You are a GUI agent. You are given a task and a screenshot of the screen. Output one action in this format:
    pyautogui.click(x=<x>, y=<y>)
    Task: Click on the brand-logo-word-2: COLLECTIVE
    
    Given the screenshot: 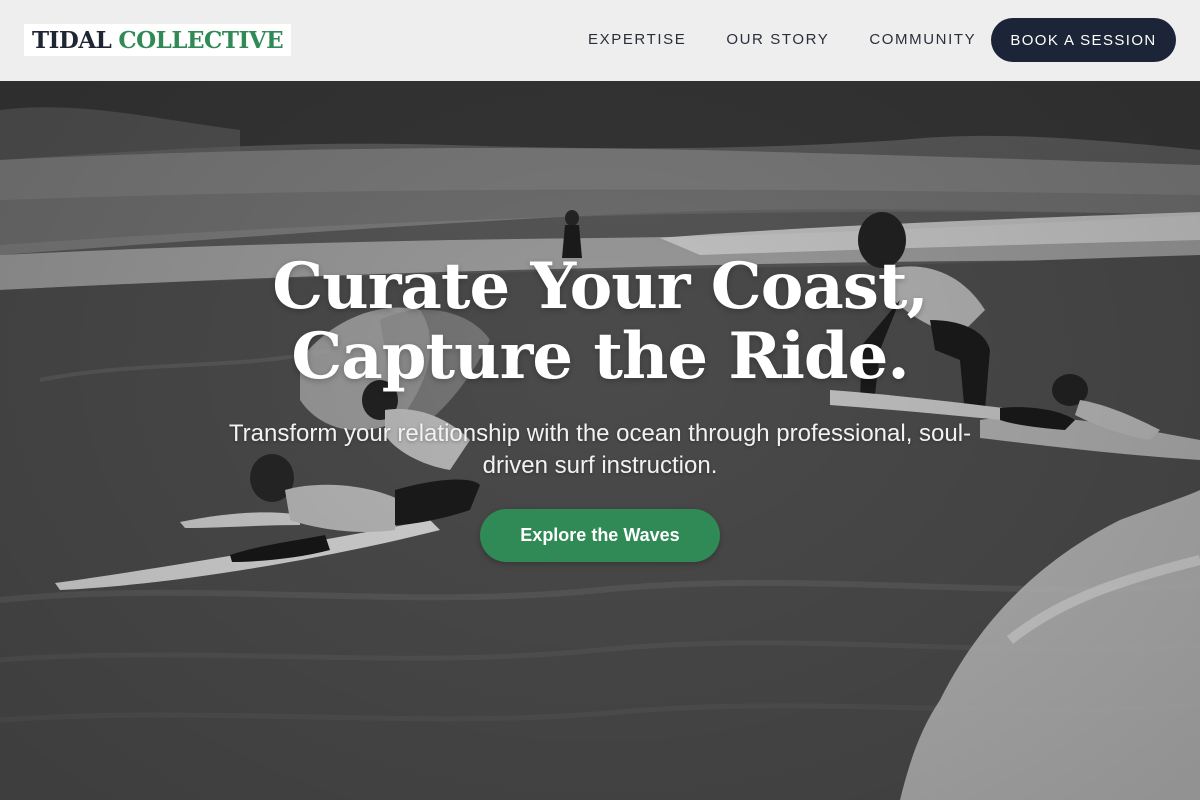 What is the action you would take?
    pyautogui.click(x=201, y=40)
    